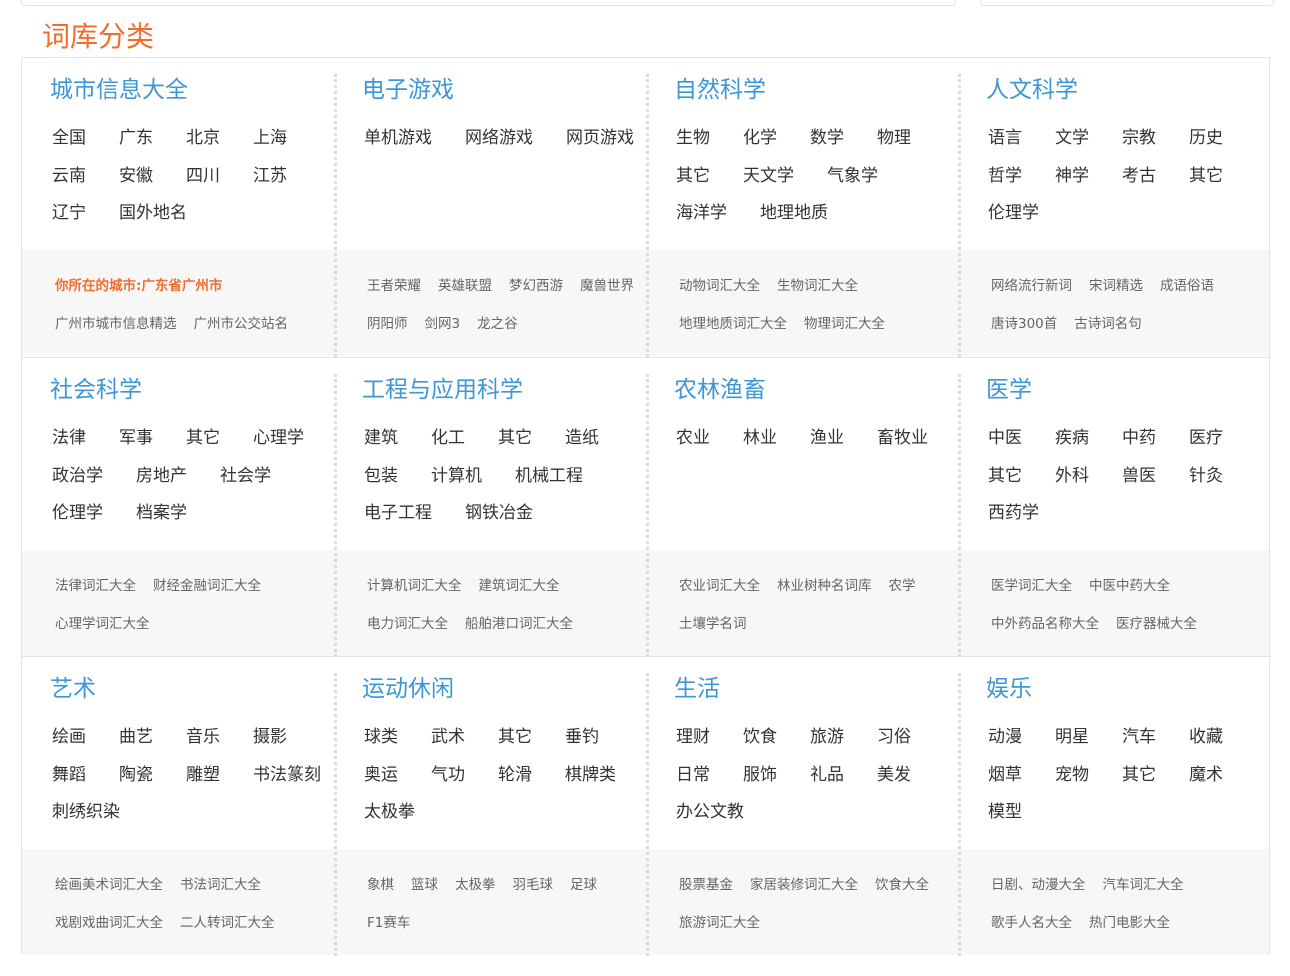 The height and width of the screenshot is (976, 1290). What do you see at coordinates (515, 776) in the screenshot?
I see `category-link: 轮滑` at bounding box center [515, 776].